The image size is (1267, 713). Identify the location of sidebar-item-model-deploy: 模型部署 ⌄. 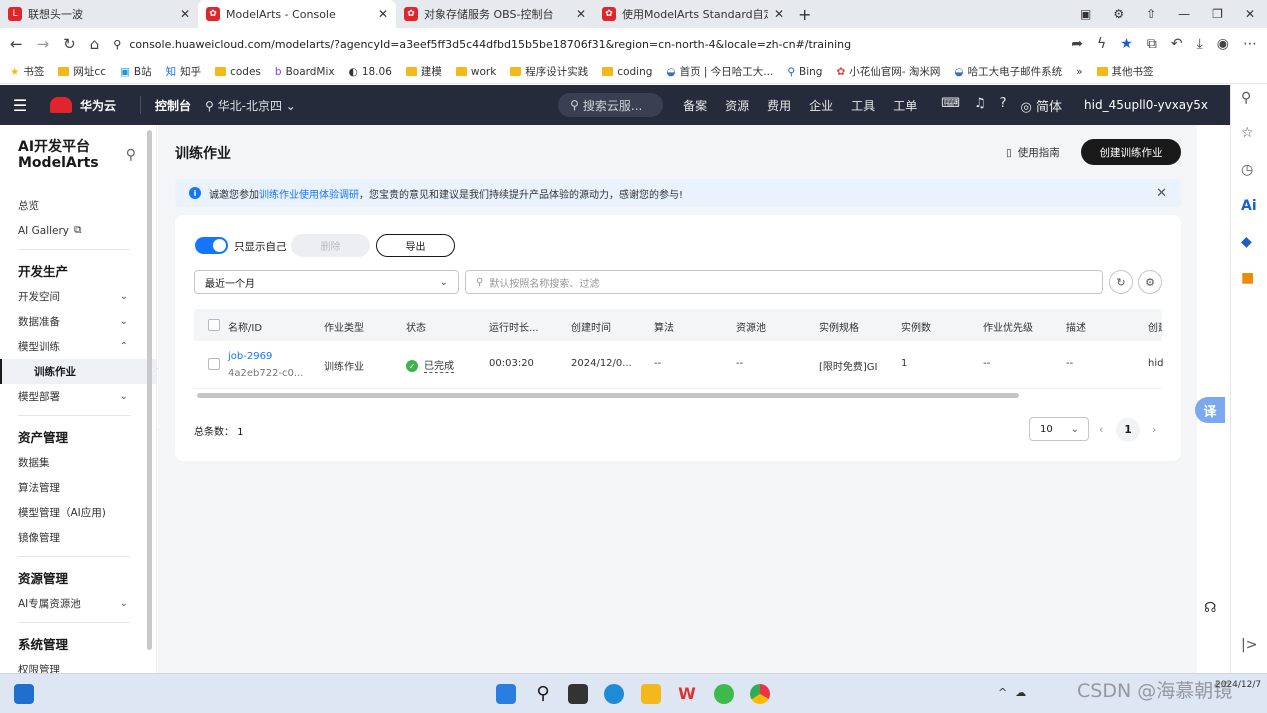
(78, 396).